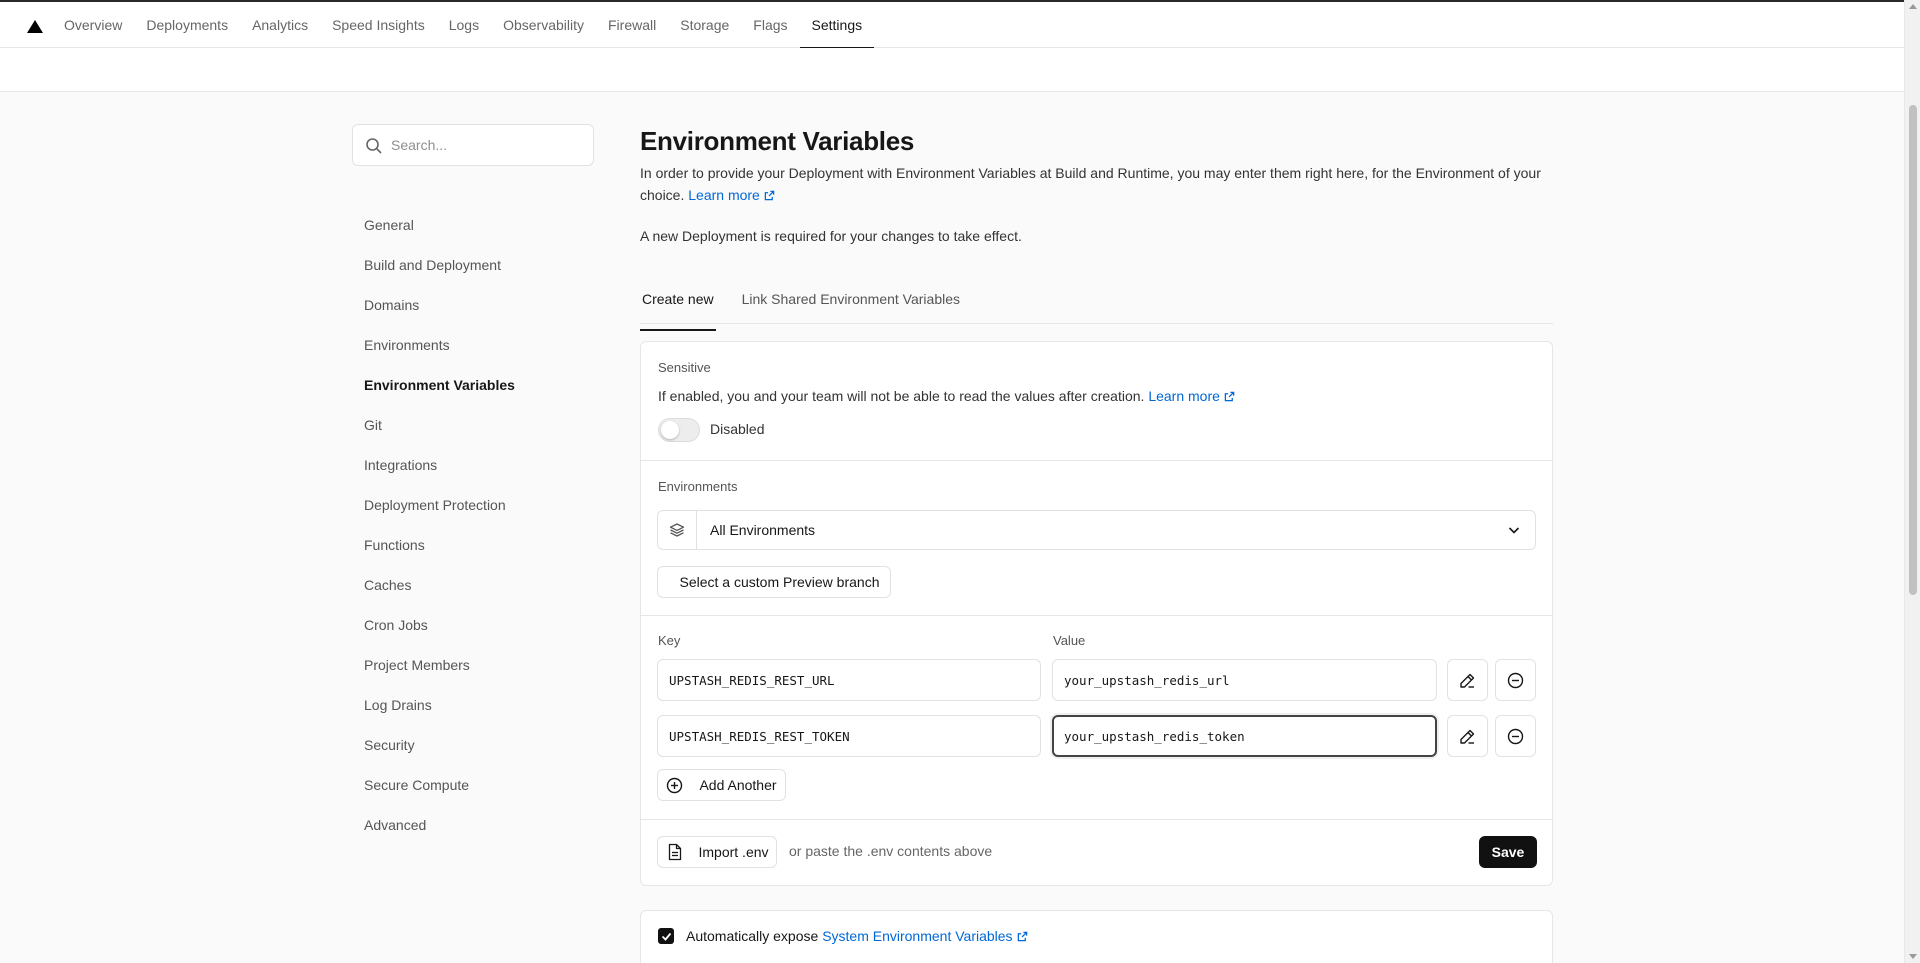 The width and height of the screenshot is (1920, 963). Describe the element at coordinates (1096, 530) in the screenshot. I see `environments-select: All Environments` at that location.